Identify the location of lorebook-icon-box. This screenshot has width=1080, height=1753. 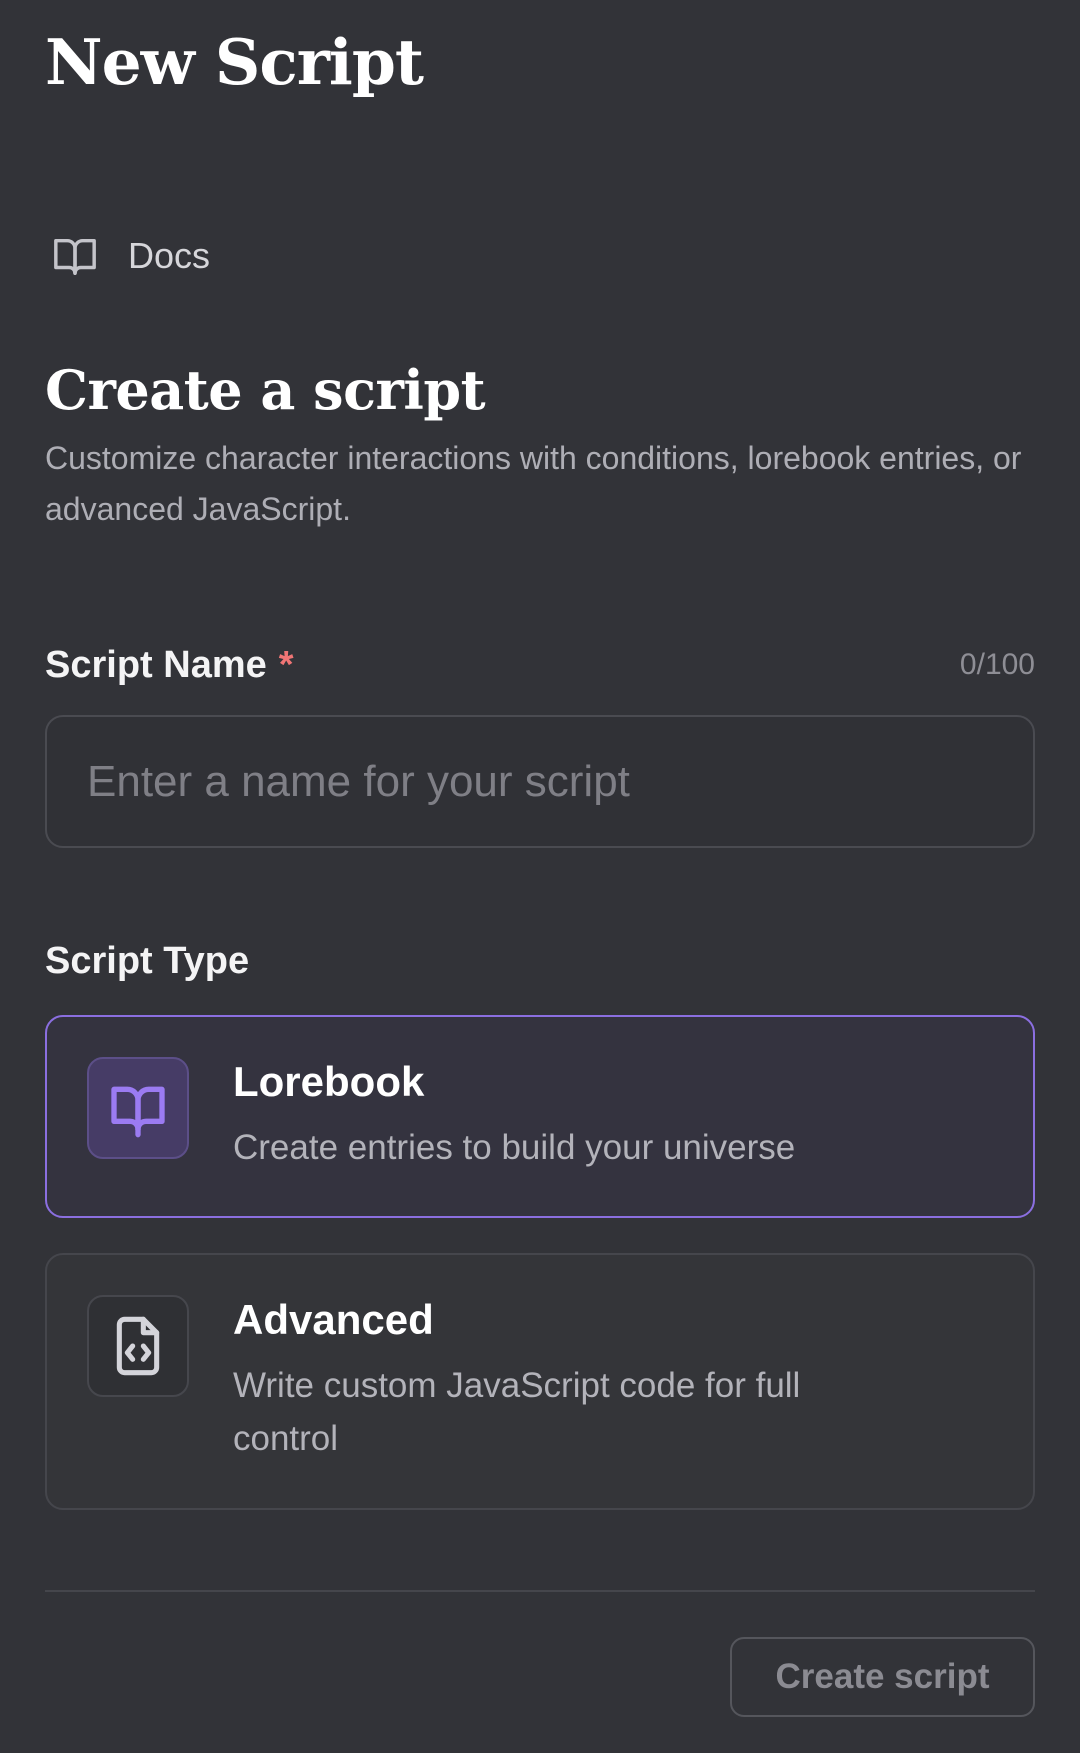
(138, 1108).